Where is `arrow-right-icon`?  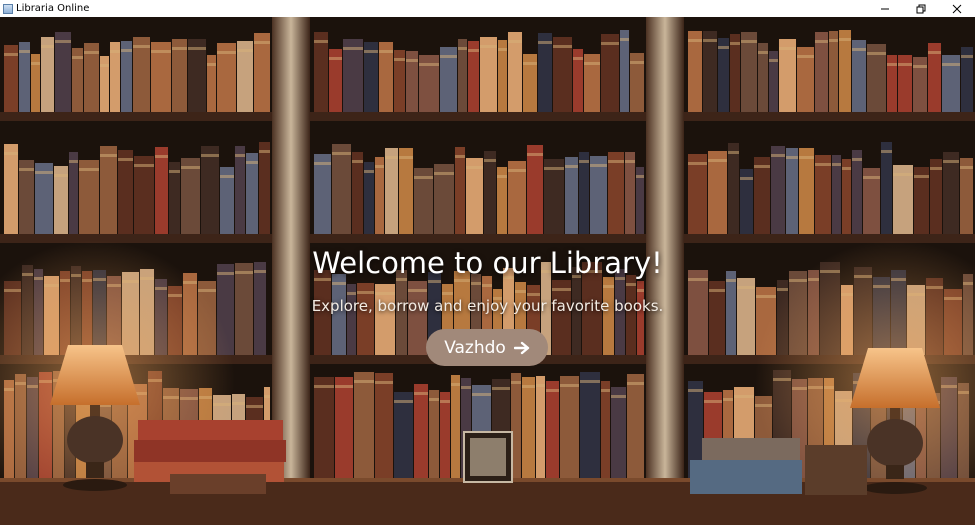 arrow-right-icon is located at coordinates (521, 347).